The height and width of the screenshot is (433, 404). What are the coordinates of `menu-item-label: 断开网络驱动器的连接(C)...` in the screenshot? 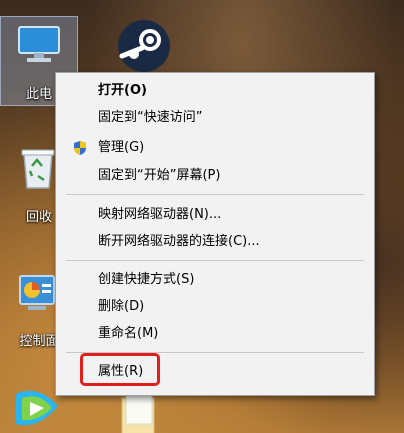 It's located at (179, 241).